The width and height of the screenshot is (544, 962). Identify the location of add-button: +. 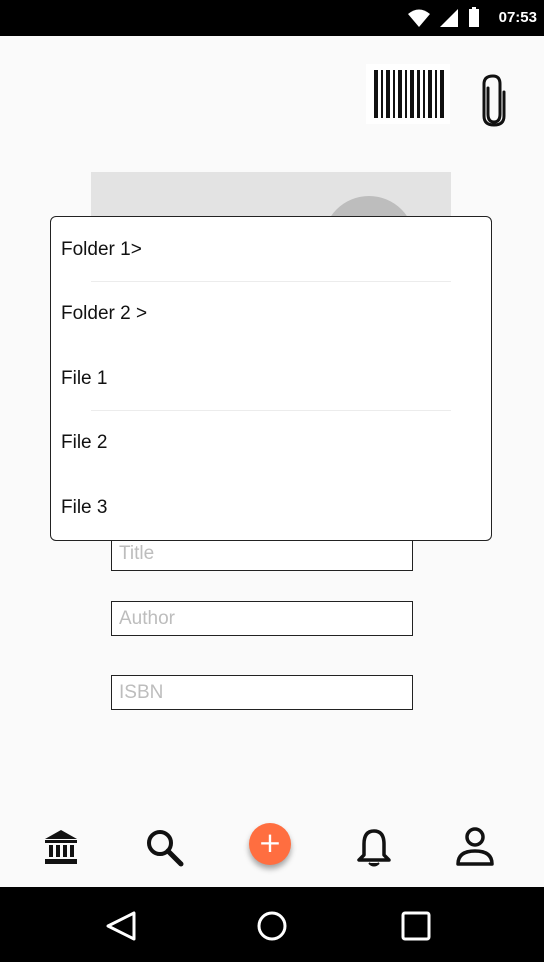
(270, 844).